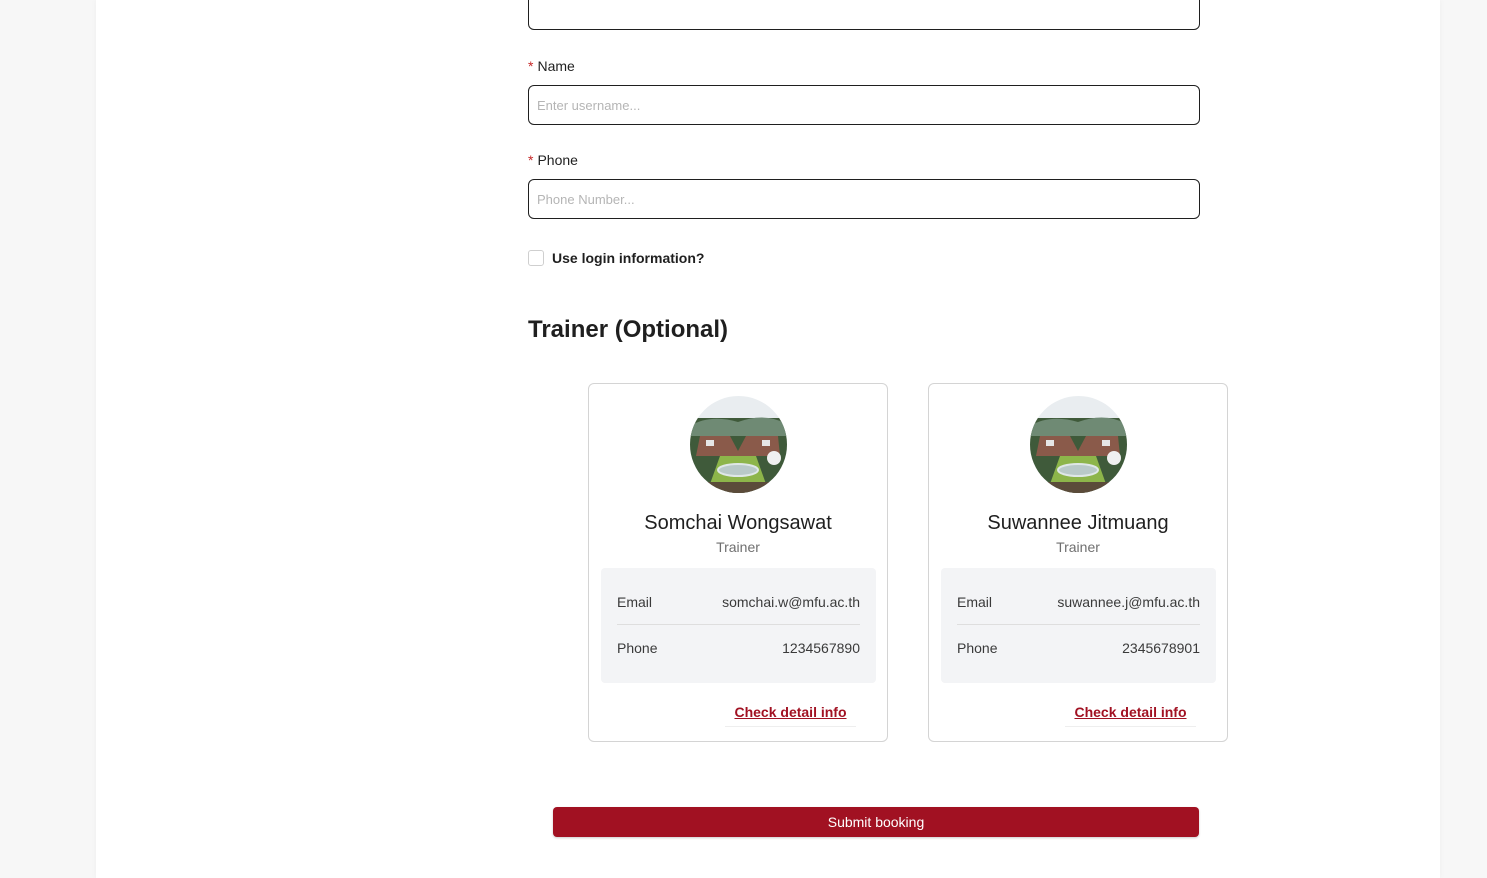 This screenshot has width=1487, height=878. What do you see at coordinates (791, 602) in the screenshot?
I see `email-value: somchai.w@mfu.ac.th` at bounding box center [791, 602].